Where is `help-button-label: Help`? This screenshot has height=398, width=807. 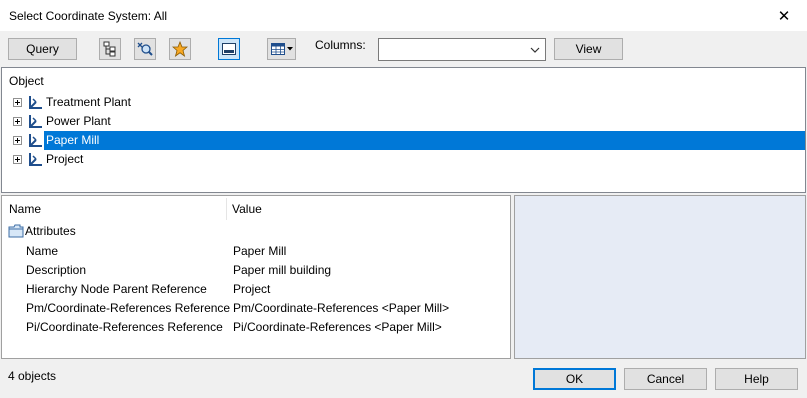
help-button-label: Help is located at coordinates (756, 379).